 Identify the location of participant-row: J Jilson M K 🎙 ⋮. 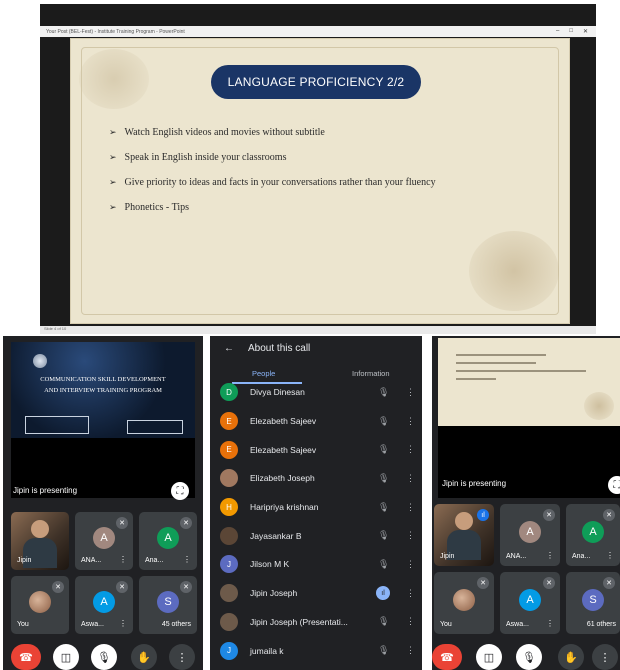
(316, 564).